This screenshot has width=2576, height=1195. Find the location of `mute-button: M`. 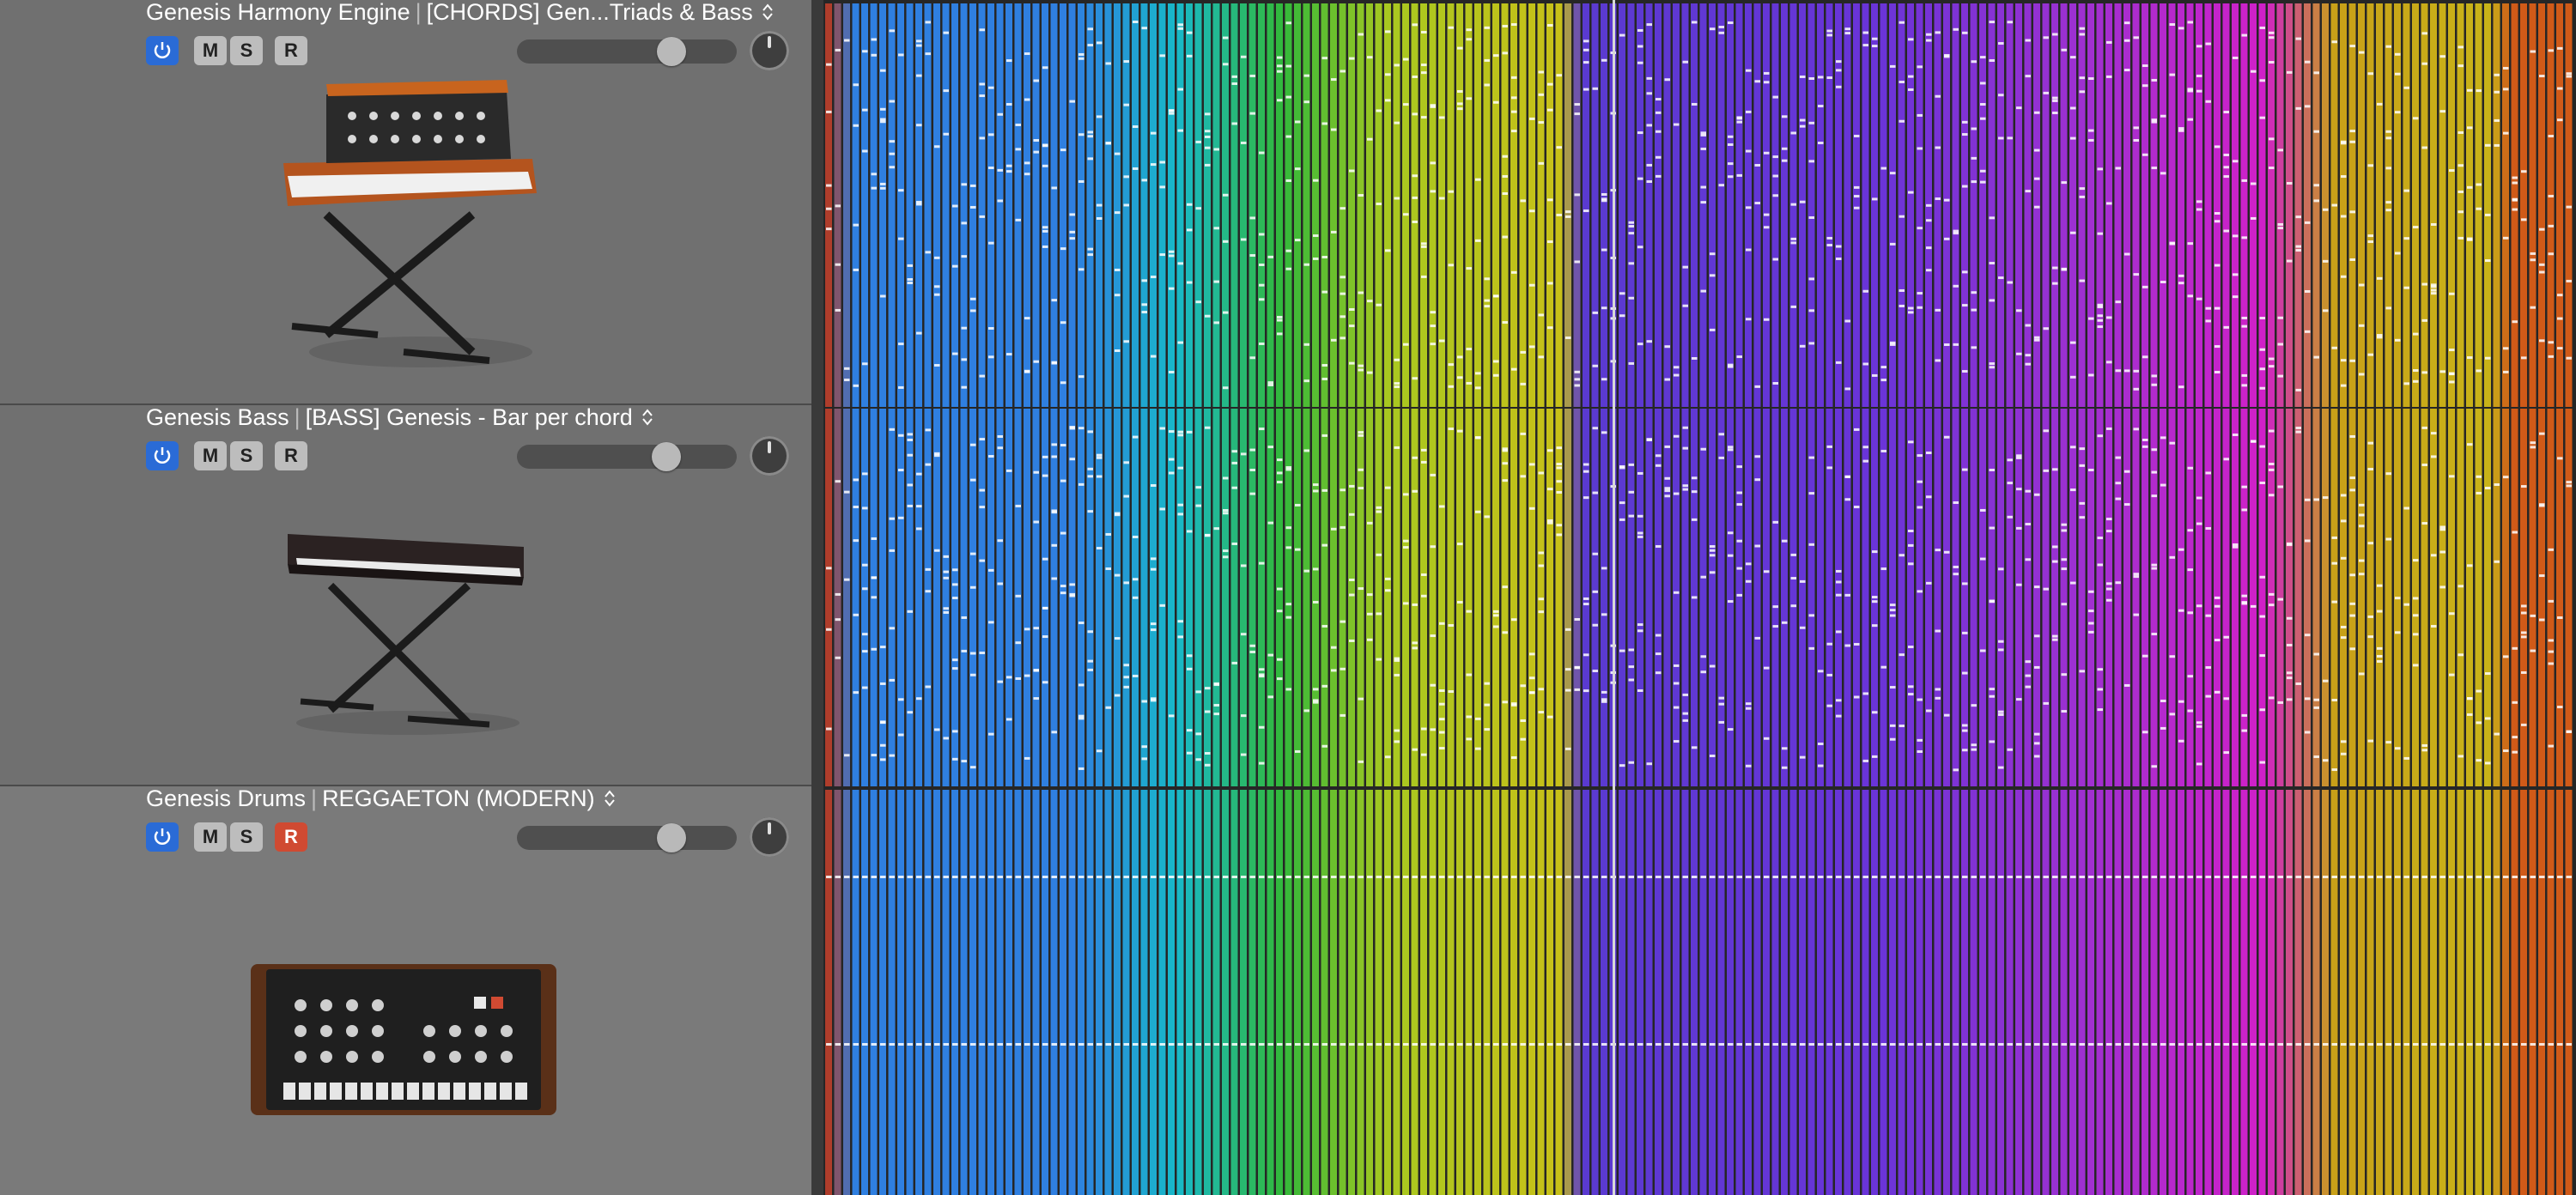

mute-button: M is located at coordinates (210, 837).